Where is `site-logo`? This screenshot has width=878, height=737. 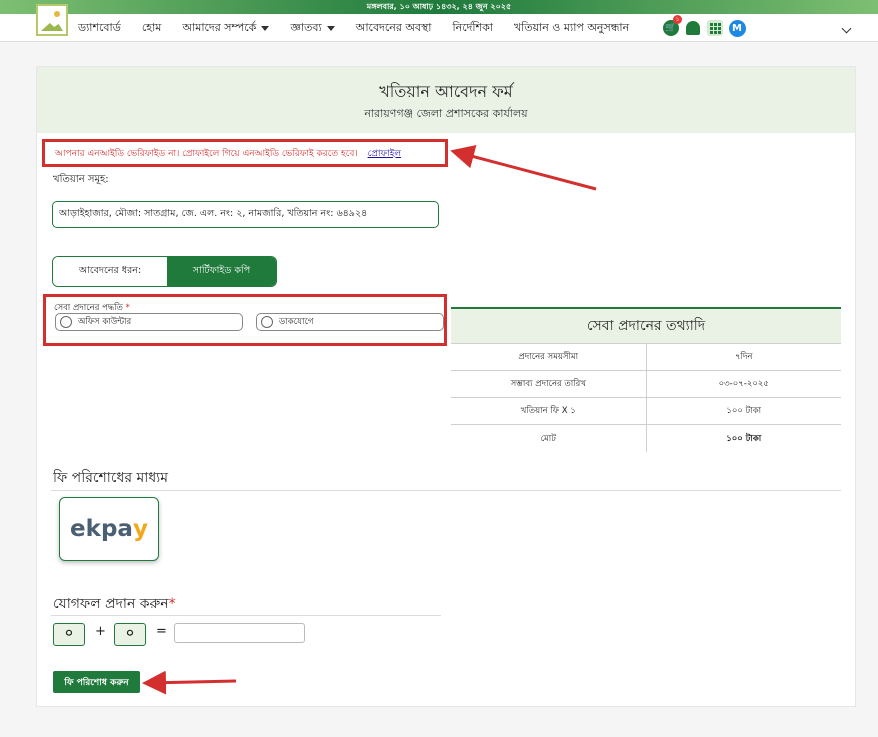 site-logo is located at coordinates (52, 20).